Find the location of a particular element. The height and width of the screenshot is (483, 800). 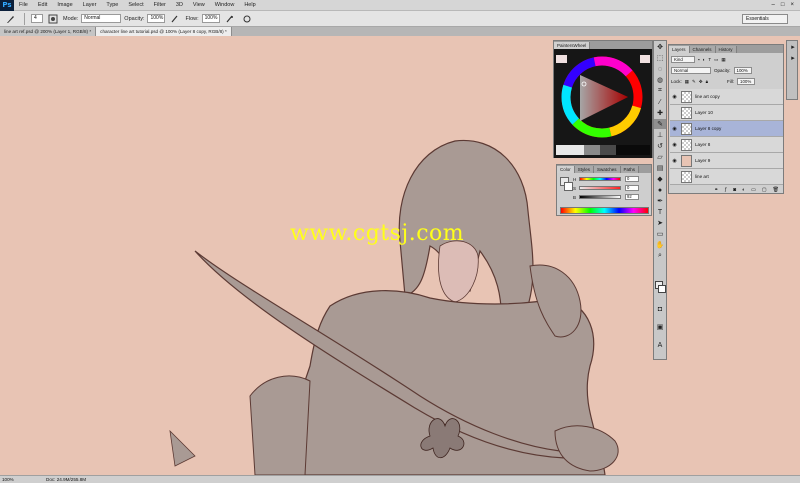

layer-row: ◉ Layer 8 is located at coordinates (726, 145).